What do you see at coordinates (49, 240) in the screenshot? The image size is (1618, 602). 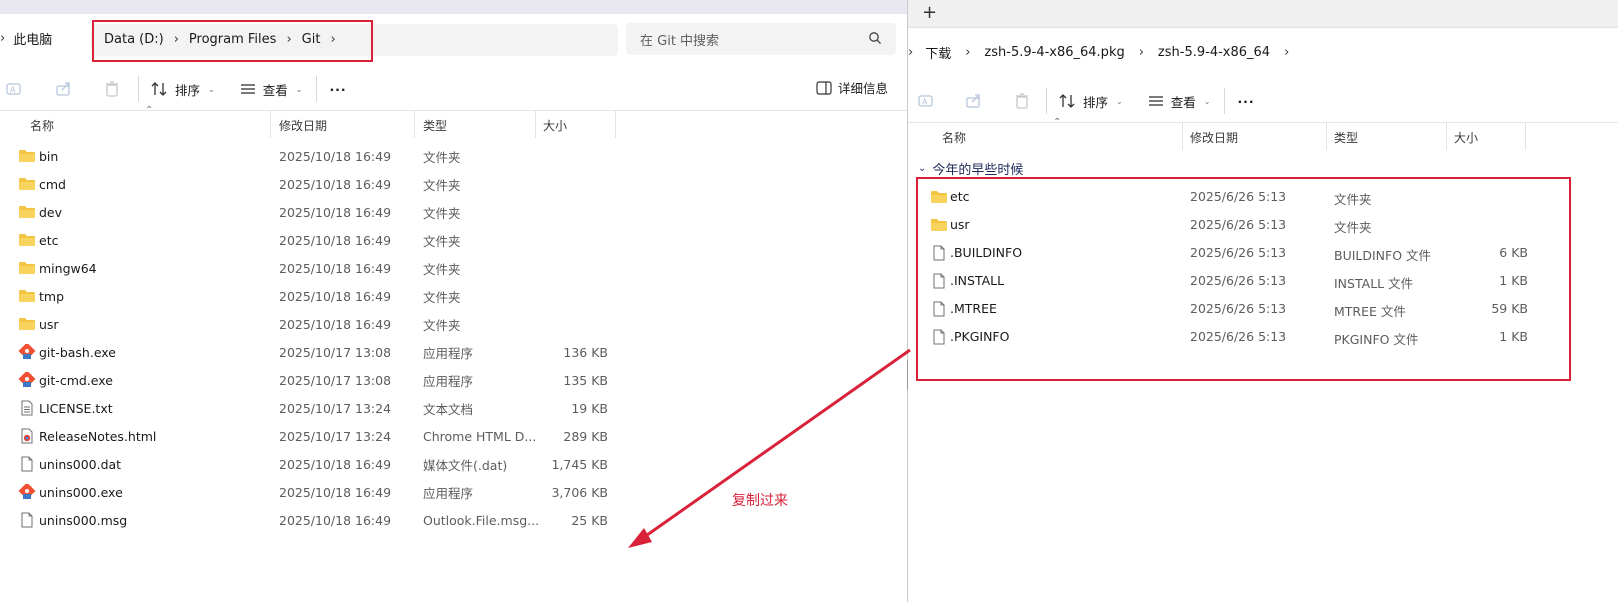 I see `file-name: etc` at bounding box center [49, 240].